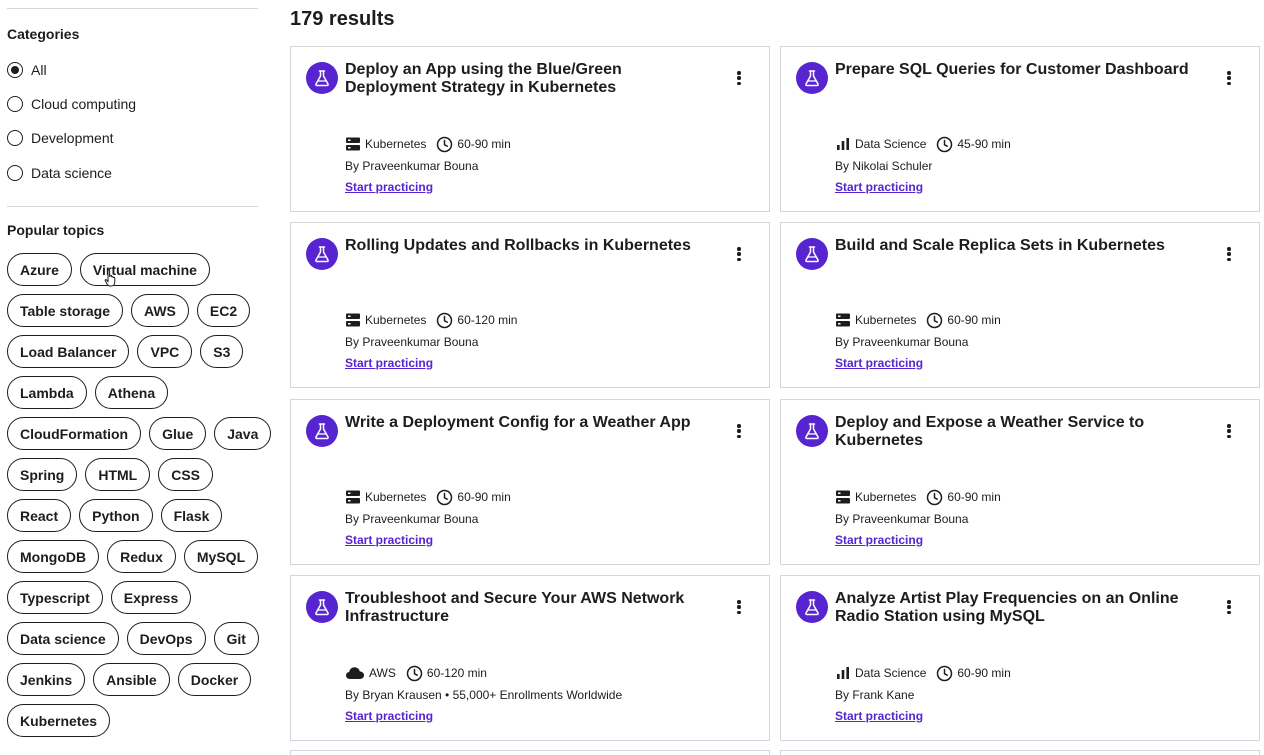 This screenshot has width=1264, height=755. Describe the element at coordinates (223, 310) in the screenshot. I see `topic-chip: EC2` at that location.